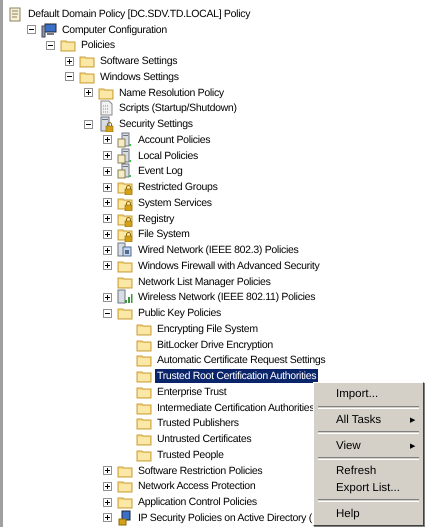  What do you see at coordinates (227, 297) in the screenshot?
I see `tree-item: Wireless Network (IEEE 802.11) Policies` at bounding box center [227, 297].